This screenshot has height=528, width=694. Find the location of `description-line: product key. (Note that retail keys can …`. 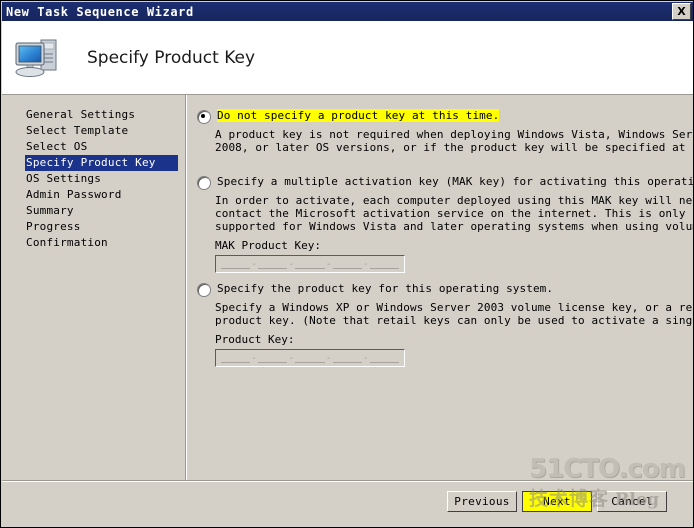

description-line: product key. (Note that retail keys can … is located at coordinates (454, 320).